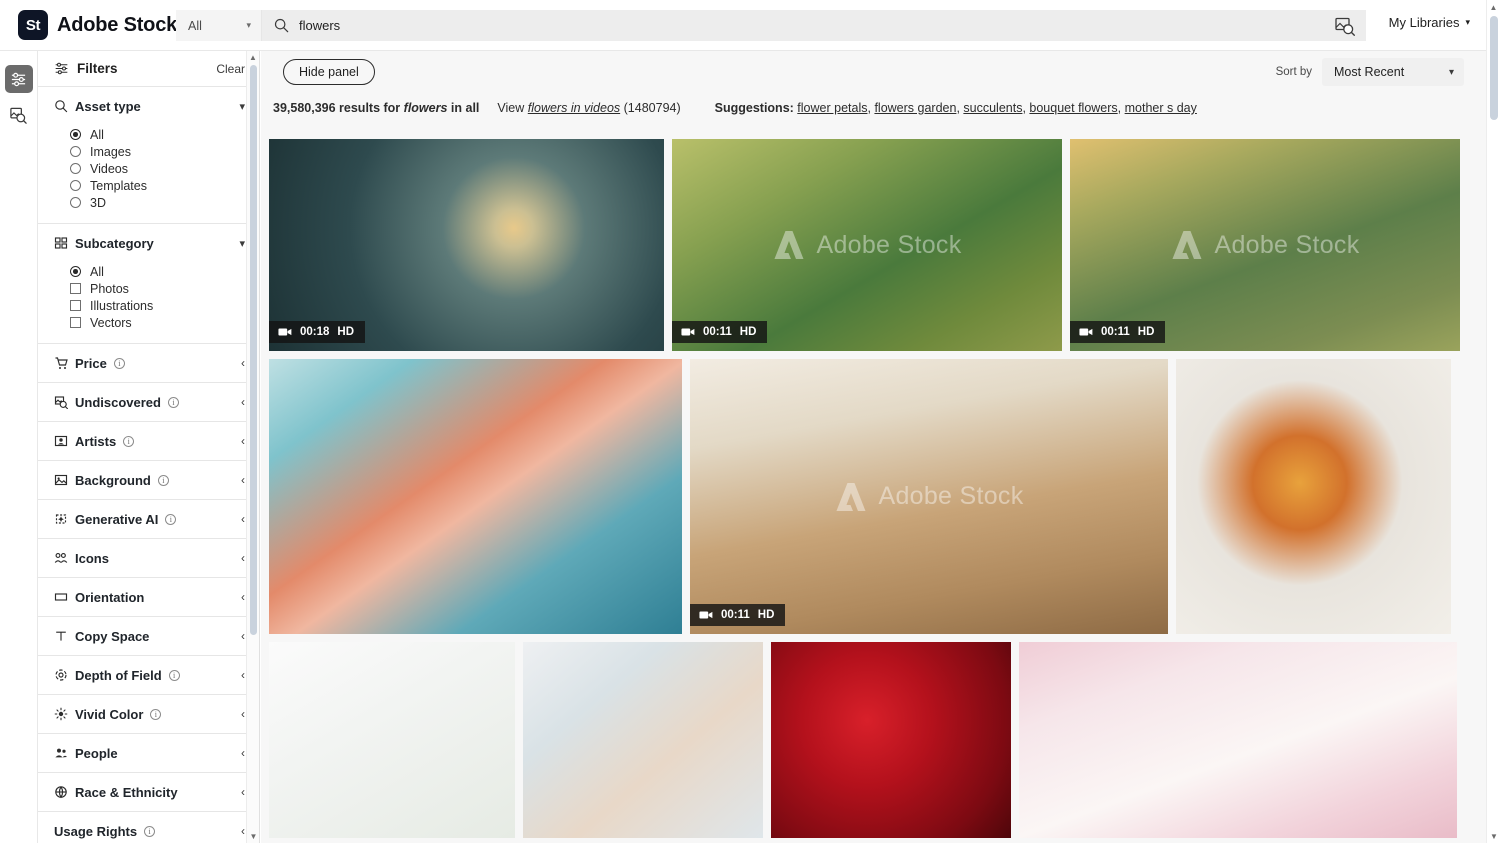 This screenshot has height=843, width=1500. I want to click on sidebar-scrollbar: ▲ ▼, so click(252, 447).